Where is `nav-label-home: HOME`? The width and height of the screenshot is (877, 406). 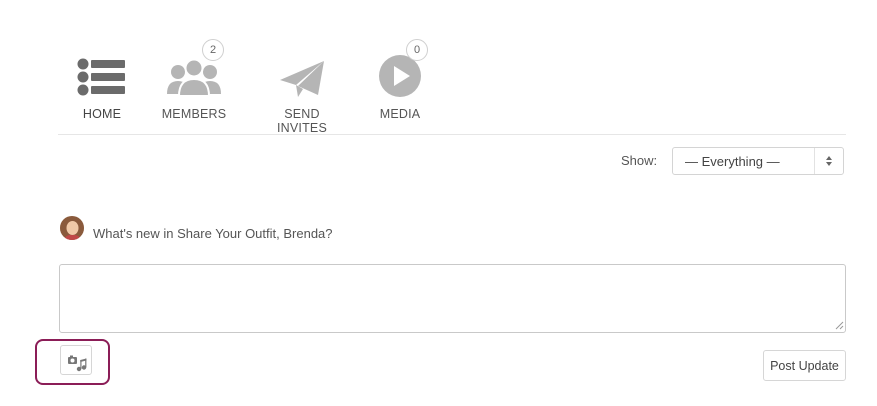 nav-label-home: HOME is located at coordinates (102, 114).